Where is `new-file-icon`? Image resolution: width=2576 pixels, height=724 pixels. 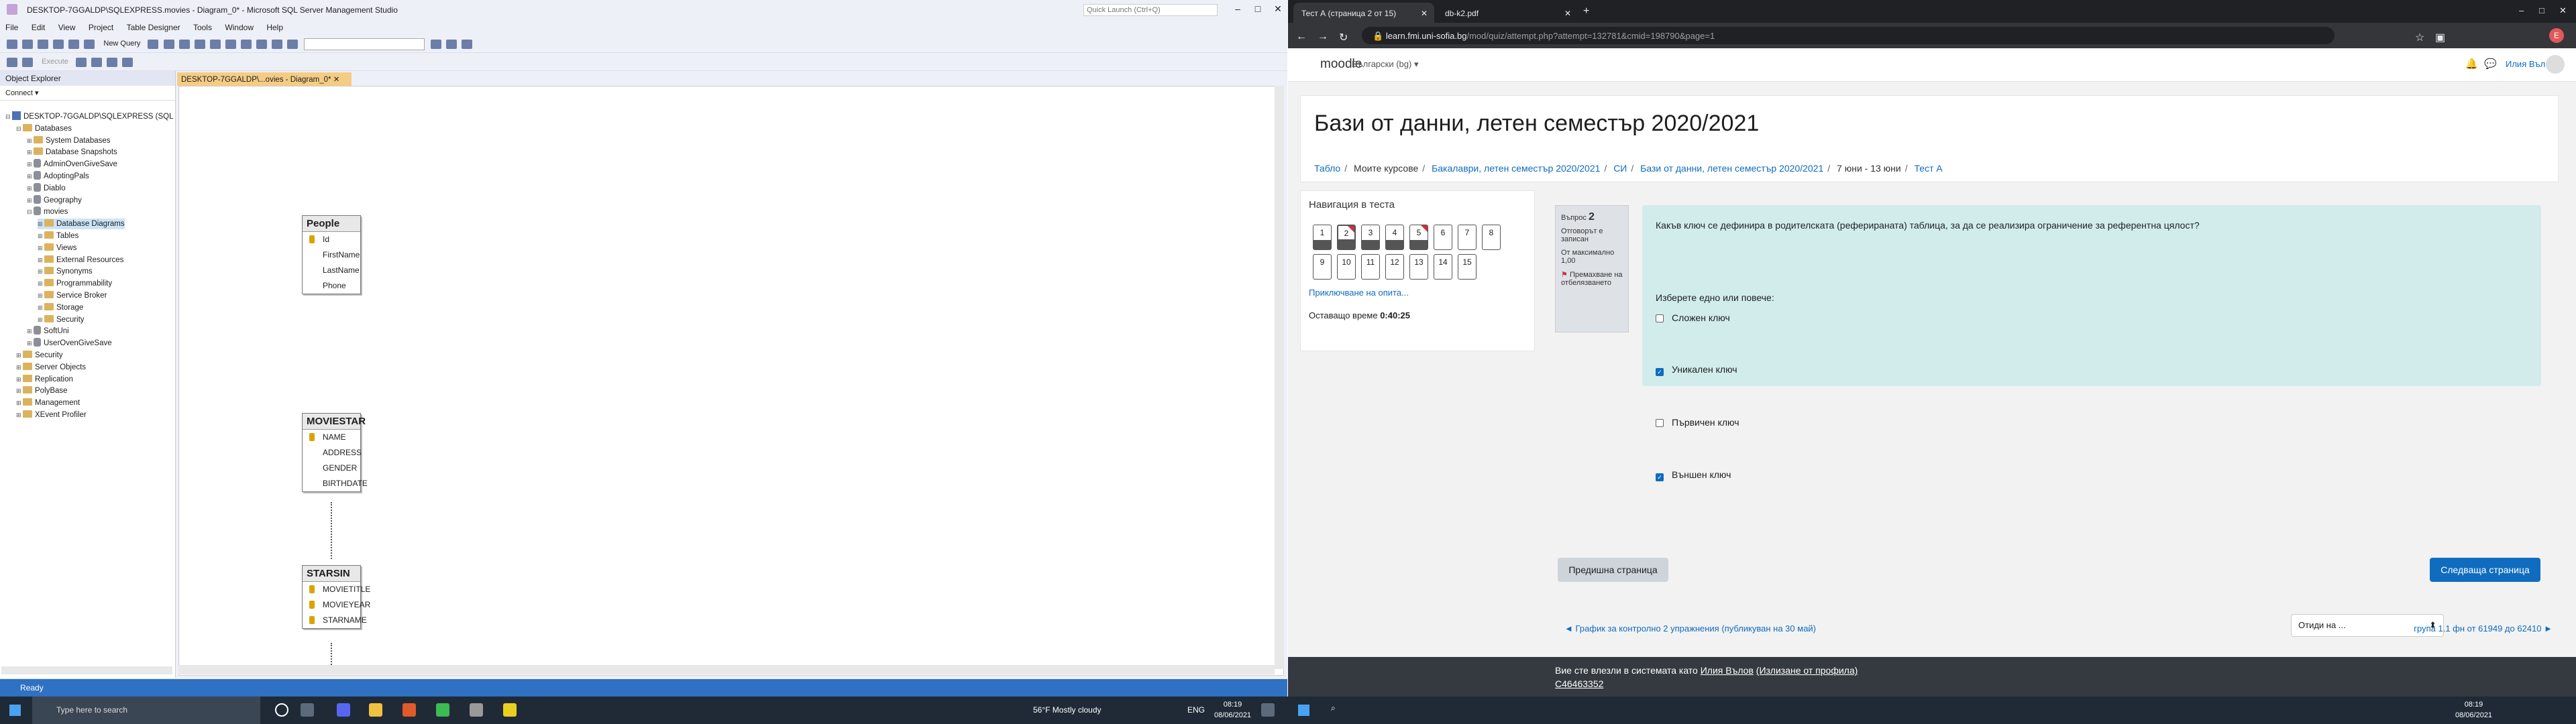
new-file-icon is located at coordinates (43, 44).